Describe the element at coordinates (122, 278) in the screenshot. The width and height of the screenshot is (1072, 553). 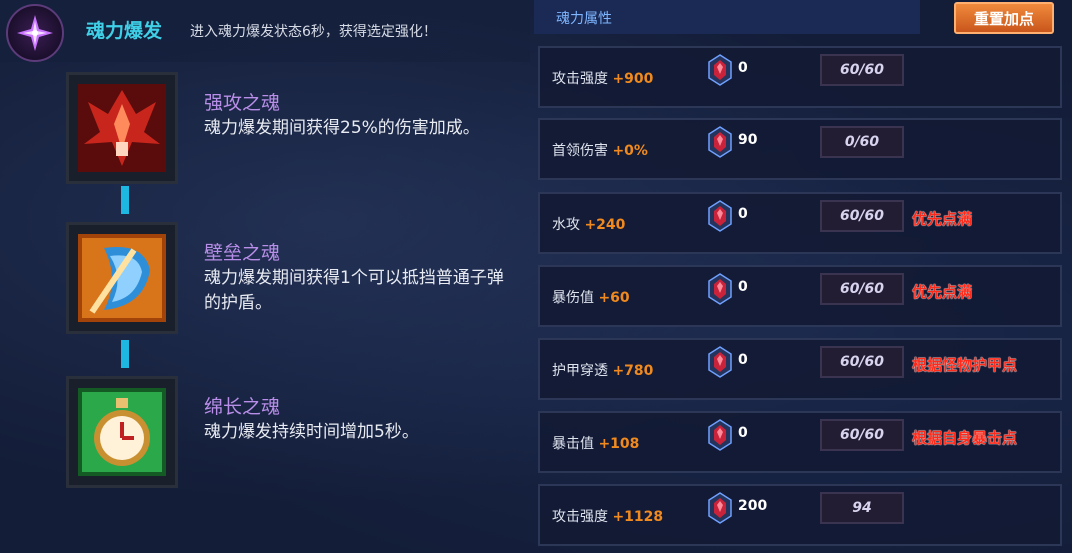
I see `orange-shield-soul-icon` at that location.